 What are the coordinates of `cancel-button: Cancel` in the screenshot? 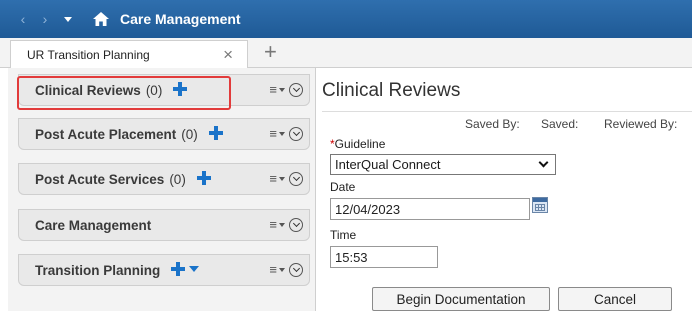 It's located at (615, 299).